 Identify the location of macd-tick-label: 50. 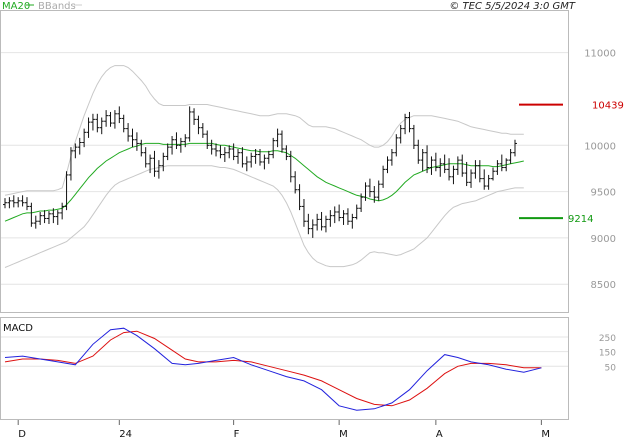
(611, 368).